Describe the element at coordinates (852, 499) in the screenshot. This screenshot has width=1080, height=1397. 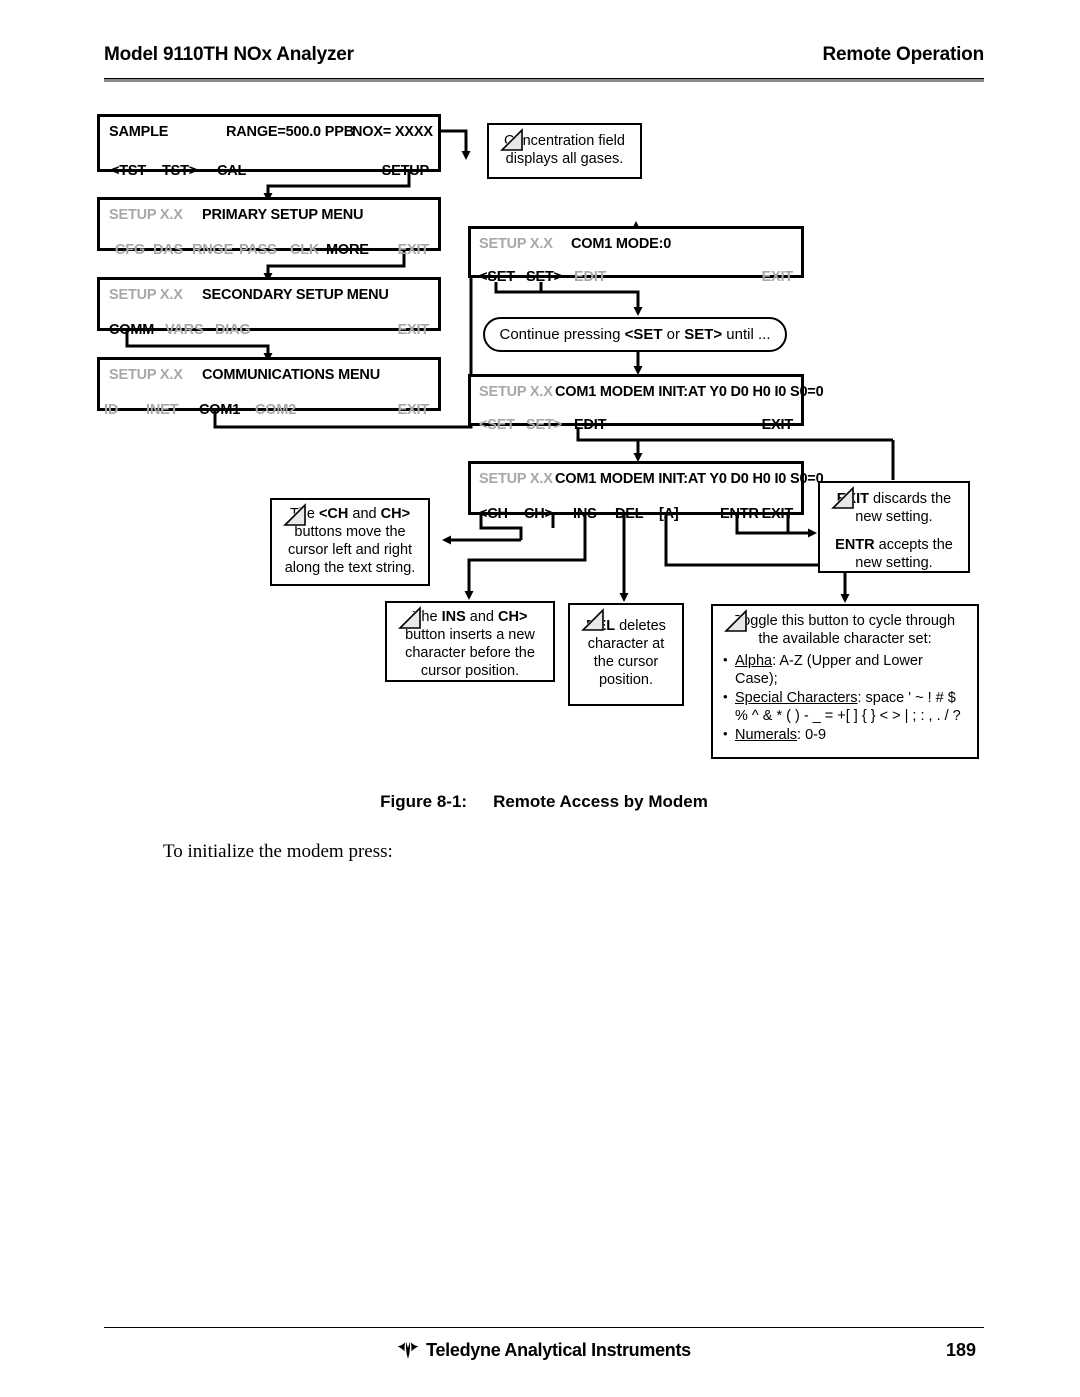
I see `note-text-exit: EXIT` at that location.